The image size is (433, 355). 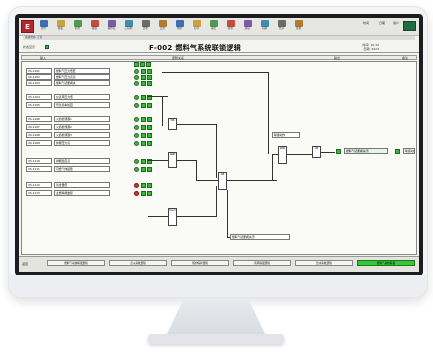 I want to click on header-inputs: 输入, so click(x=43, y=58).